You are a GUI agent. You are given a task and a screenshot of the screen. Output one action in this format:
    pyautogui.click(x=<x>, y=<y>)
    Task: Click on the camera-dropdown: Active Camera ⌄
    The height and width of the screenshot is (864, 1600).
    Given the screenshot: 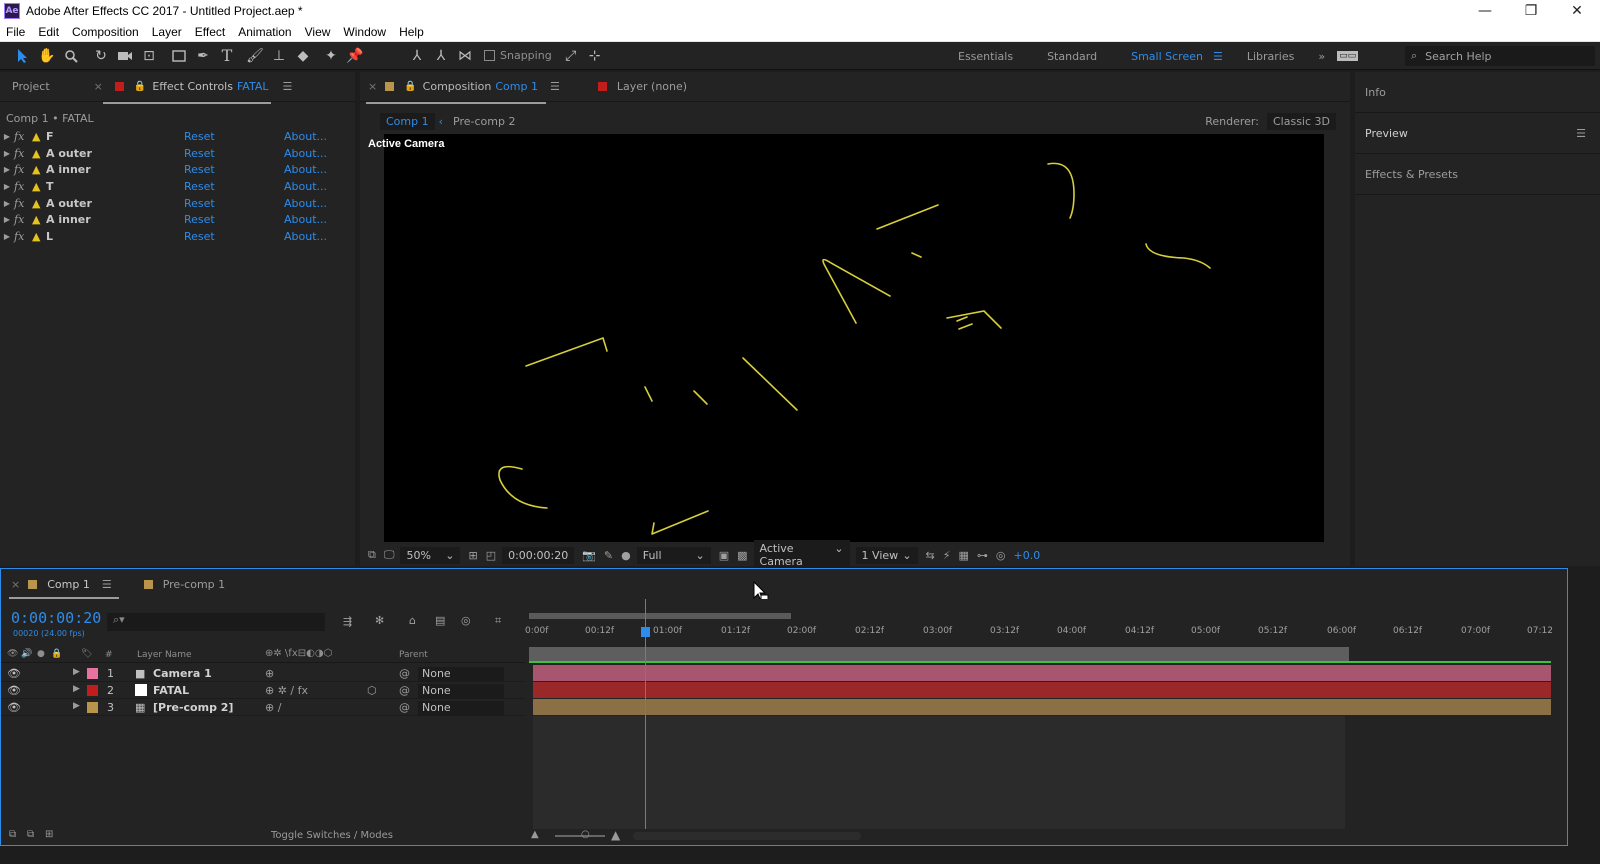 What is the action you would take?
    pyautogui.click(x=801, y=555)
    